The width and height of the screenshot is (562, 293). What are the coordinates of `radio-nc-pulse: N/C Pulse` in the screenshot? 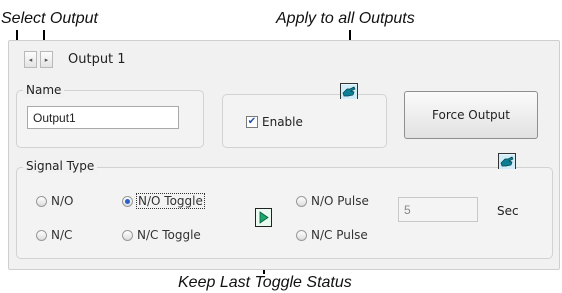 It's located at (332, 235).